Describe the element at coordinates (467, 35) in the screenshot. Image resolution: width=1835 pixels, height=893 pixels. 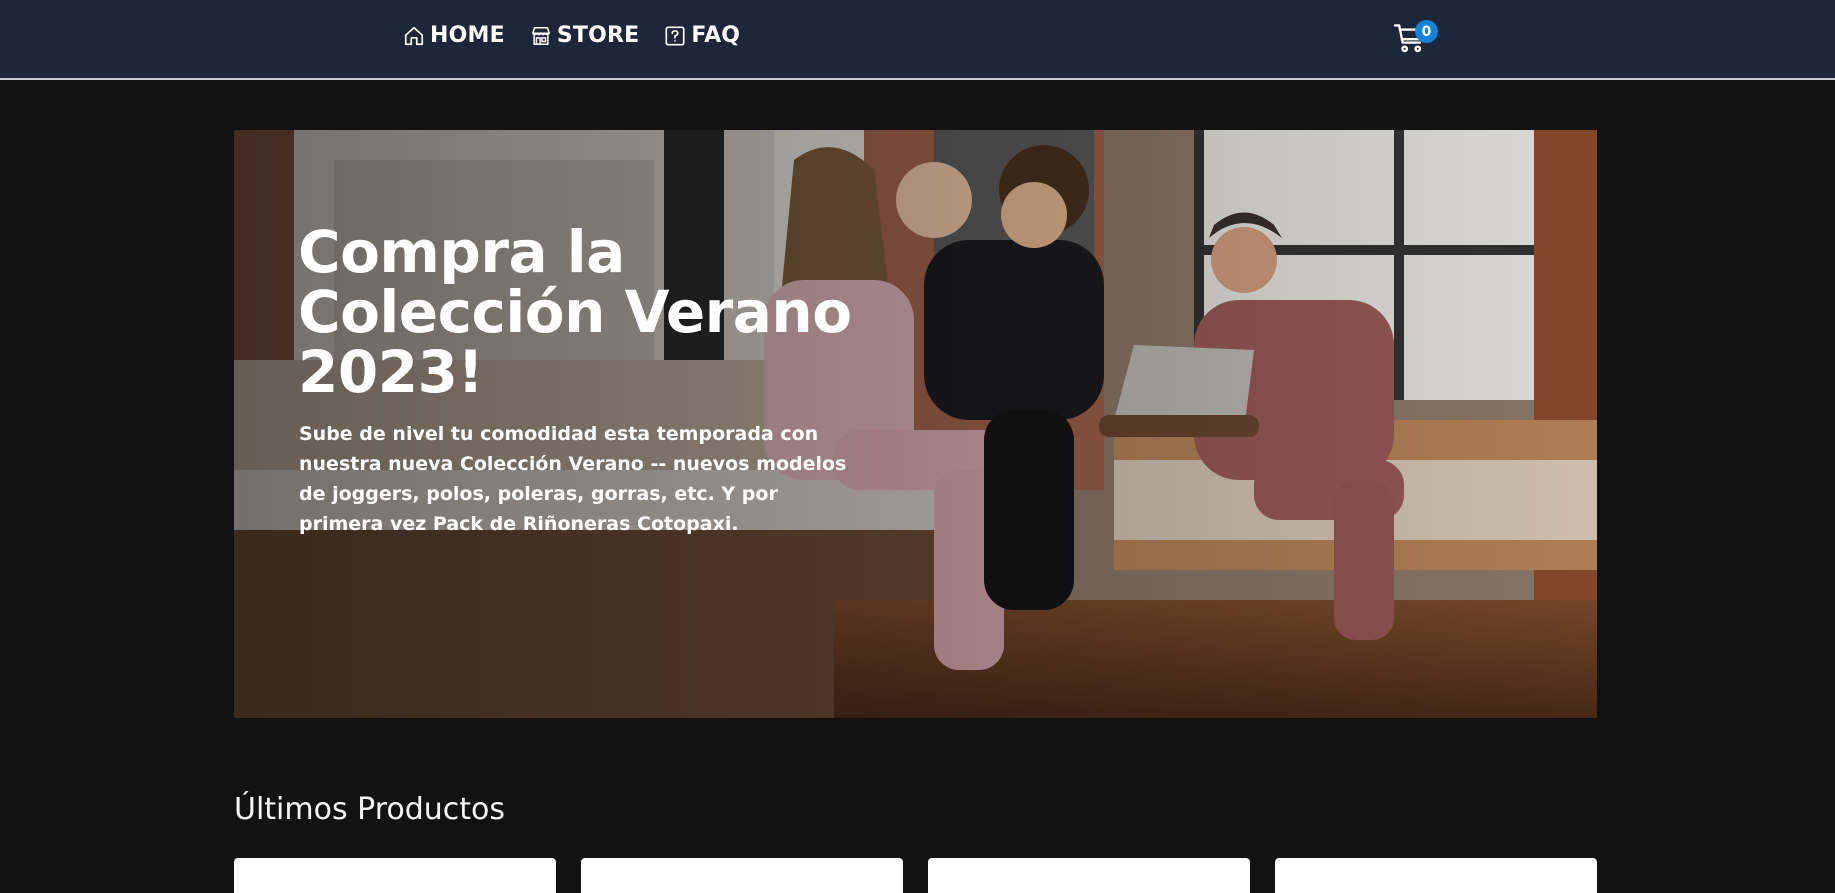
I see `nav-home-label: HOME` at that location.